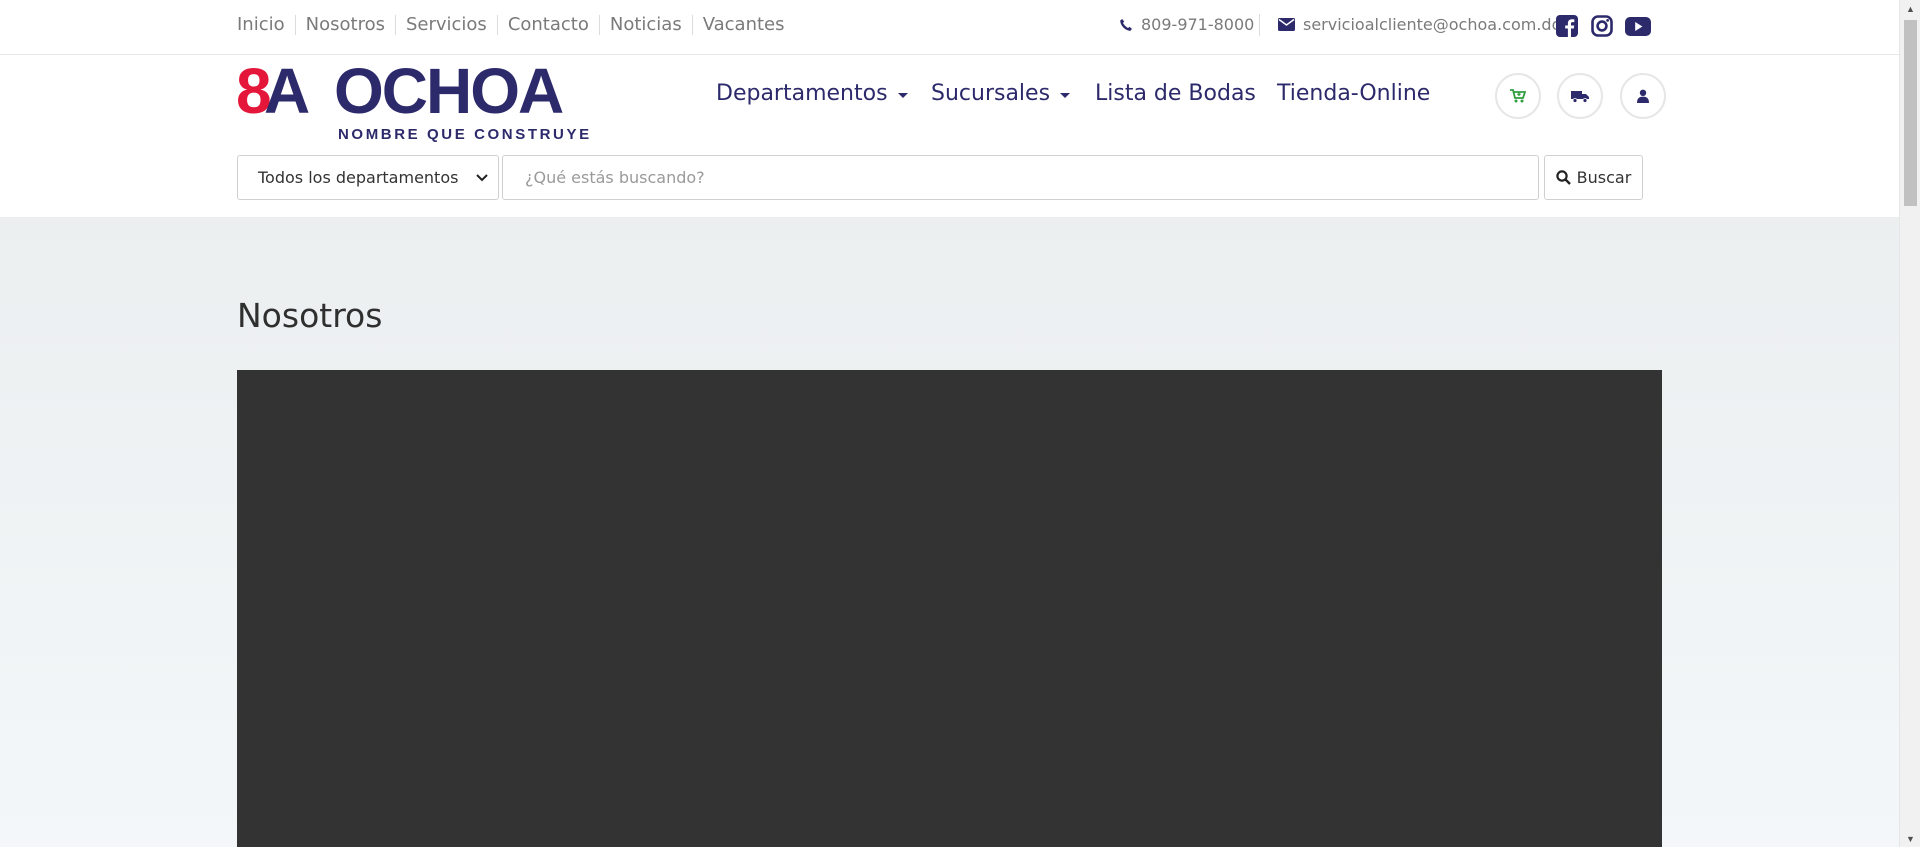 The image size is (1920, 847). Describe the element at coordinates (802, 93) in the screenshot. I see `nav-departamentos-label: Departamentos` at that location.